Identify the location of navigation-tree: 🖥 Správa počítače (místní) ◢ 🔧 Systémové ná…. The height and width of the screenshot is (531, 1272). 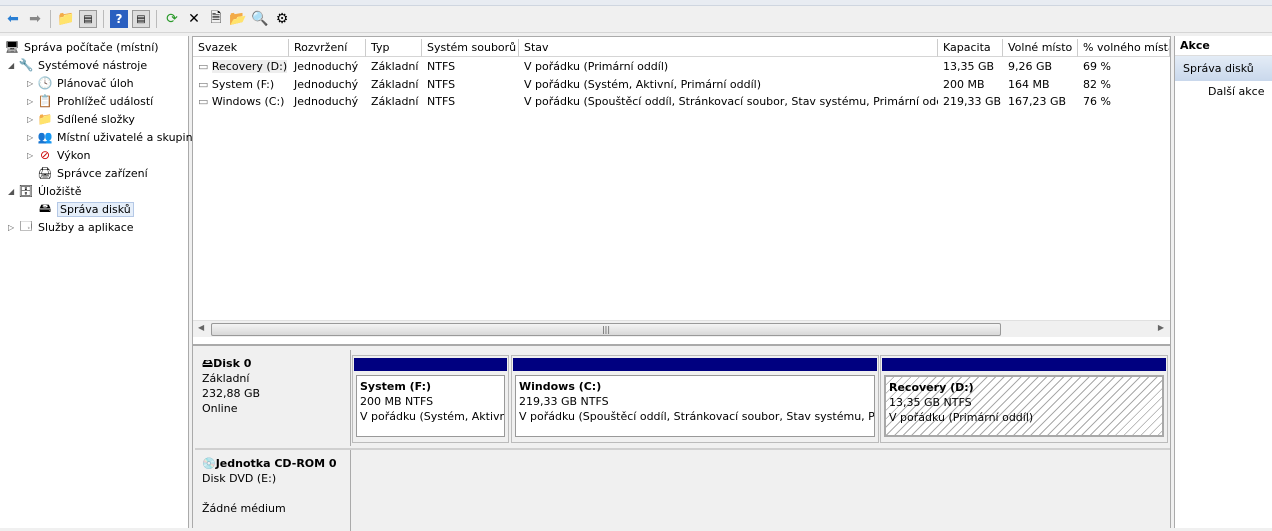
(99, 282).